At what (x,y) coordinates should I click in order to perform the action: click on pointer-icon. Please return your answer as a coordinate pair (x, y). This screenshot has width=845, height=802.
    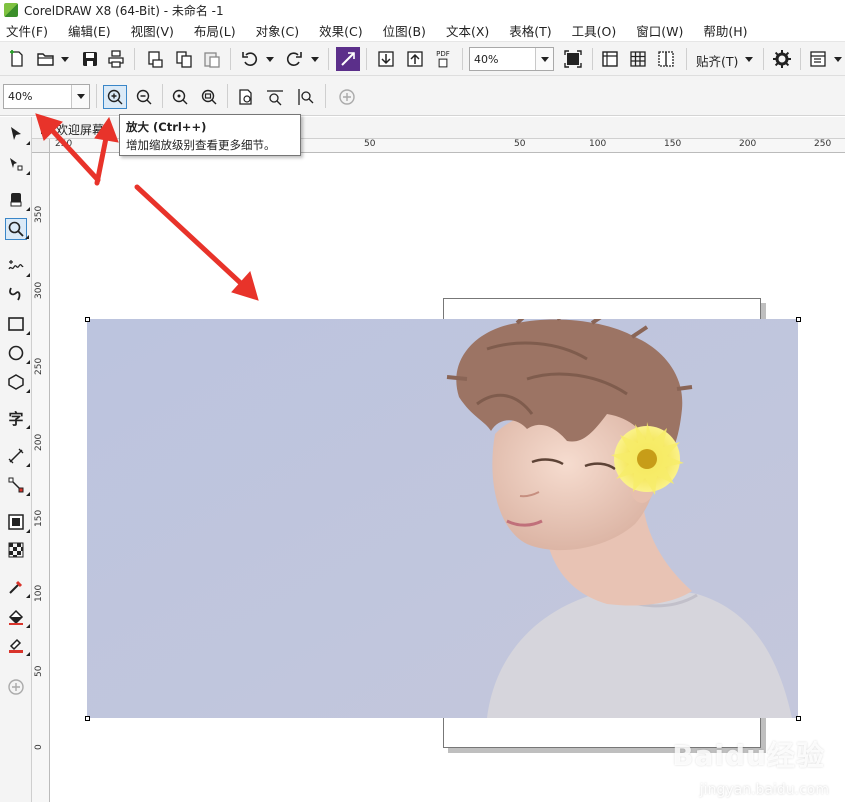
    Looking at the image, I should click on (16, 133).